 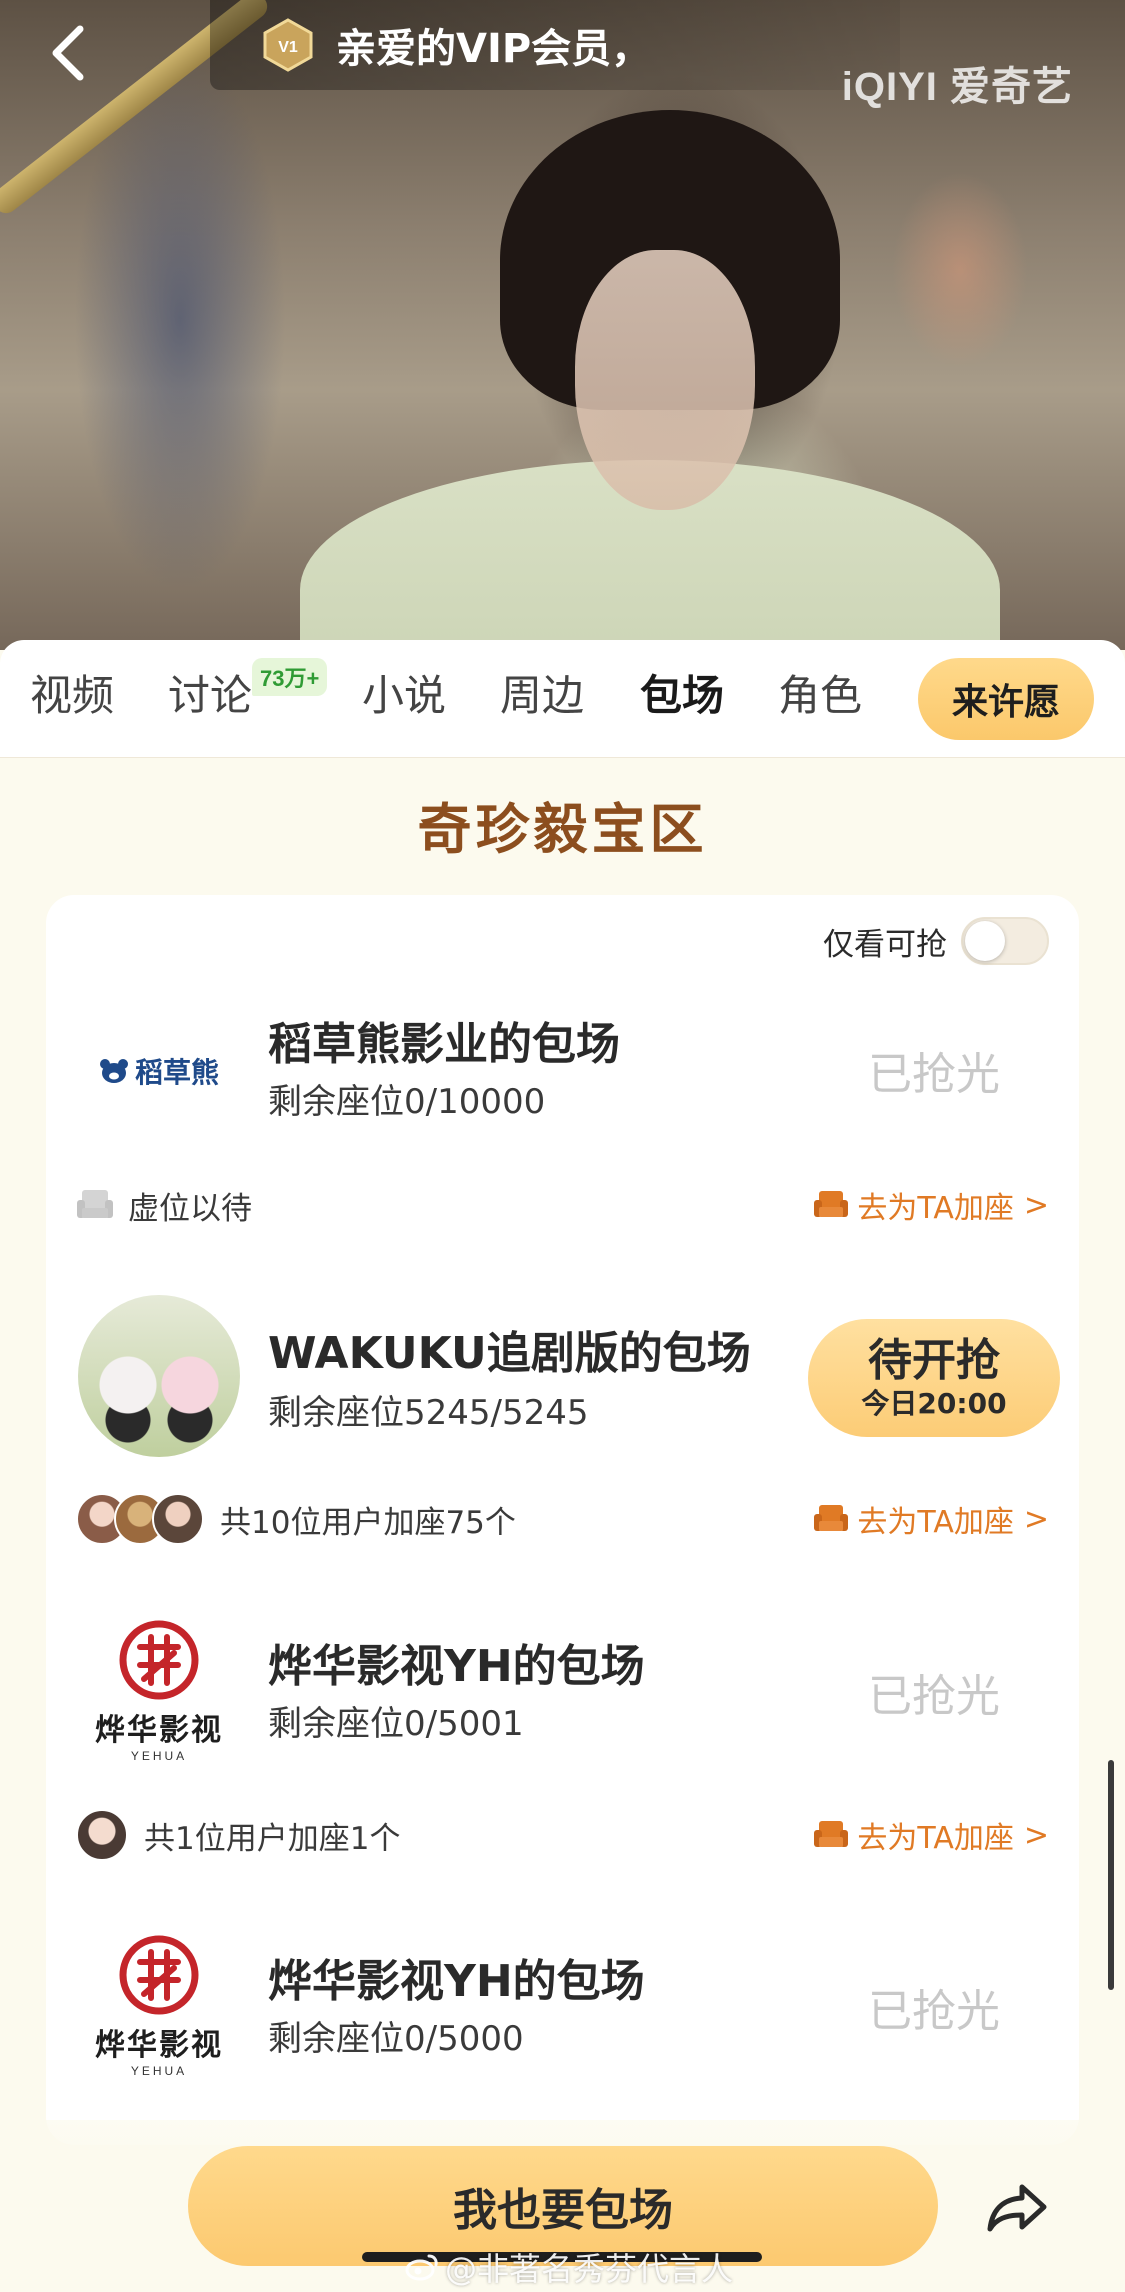 I want to click on tab-discussion: 讨论, so click(x=210, y=696).